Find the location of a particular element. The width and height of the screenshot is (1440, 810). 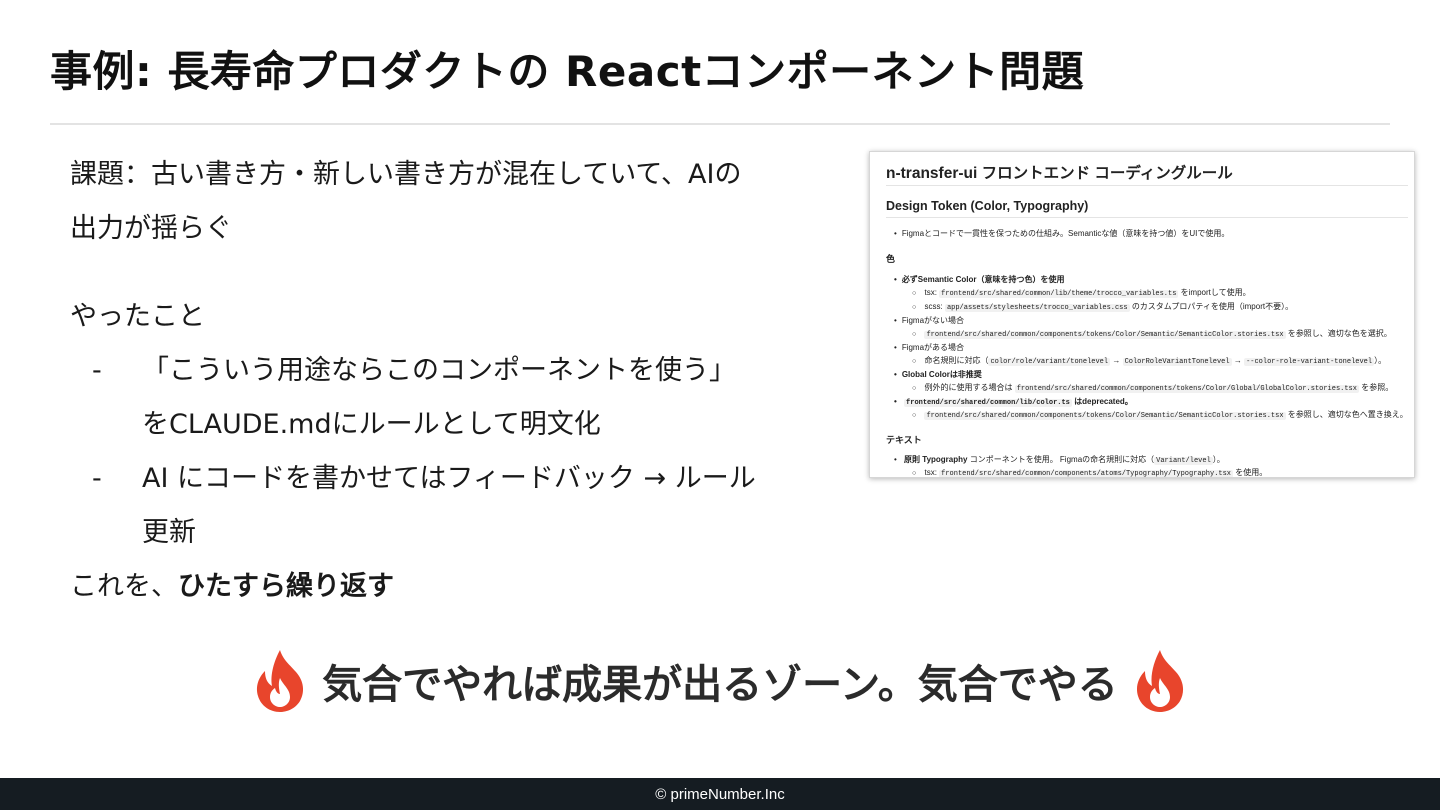

code-path: color/role/variant/tonelevel is located at coordinates (1049, 362).